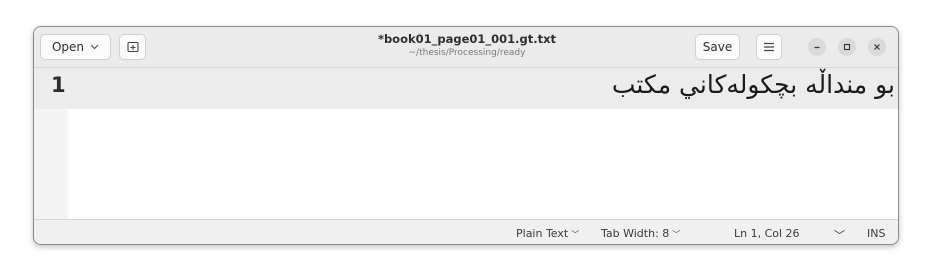 Image resolution: width=932 pixels, height=279 pixels. I want to click on open-button: Open, so click(75, 47).